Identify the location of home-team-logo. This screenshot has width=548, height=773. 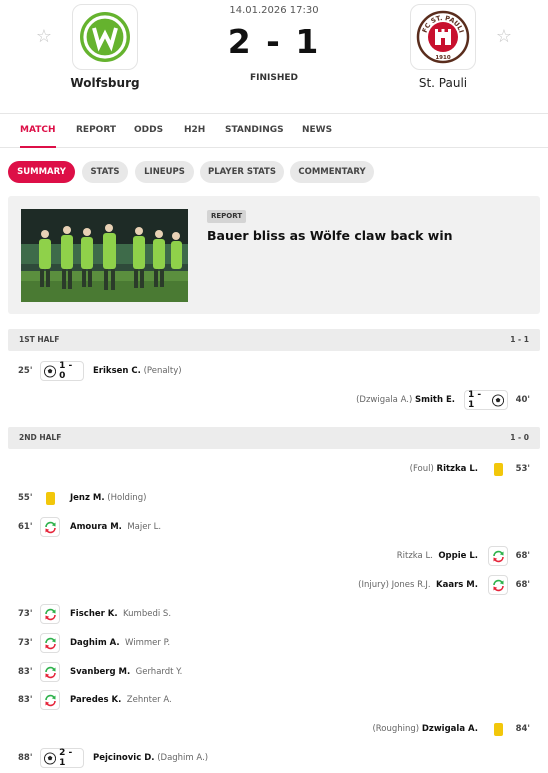
(105, 37).